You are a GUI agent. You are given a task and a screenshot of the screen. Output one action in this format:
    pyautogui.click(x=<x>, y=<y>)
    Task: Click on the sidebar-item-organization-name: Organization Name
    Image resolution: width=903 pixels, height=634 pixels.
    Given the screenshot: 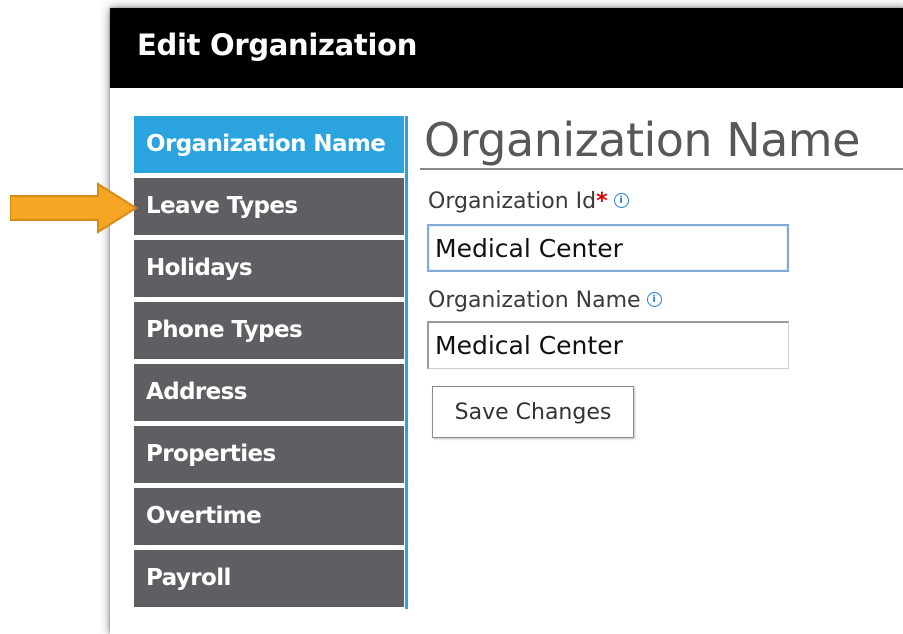 What is the action you would take?
    pyautogui.click(x=269, y=144)
    